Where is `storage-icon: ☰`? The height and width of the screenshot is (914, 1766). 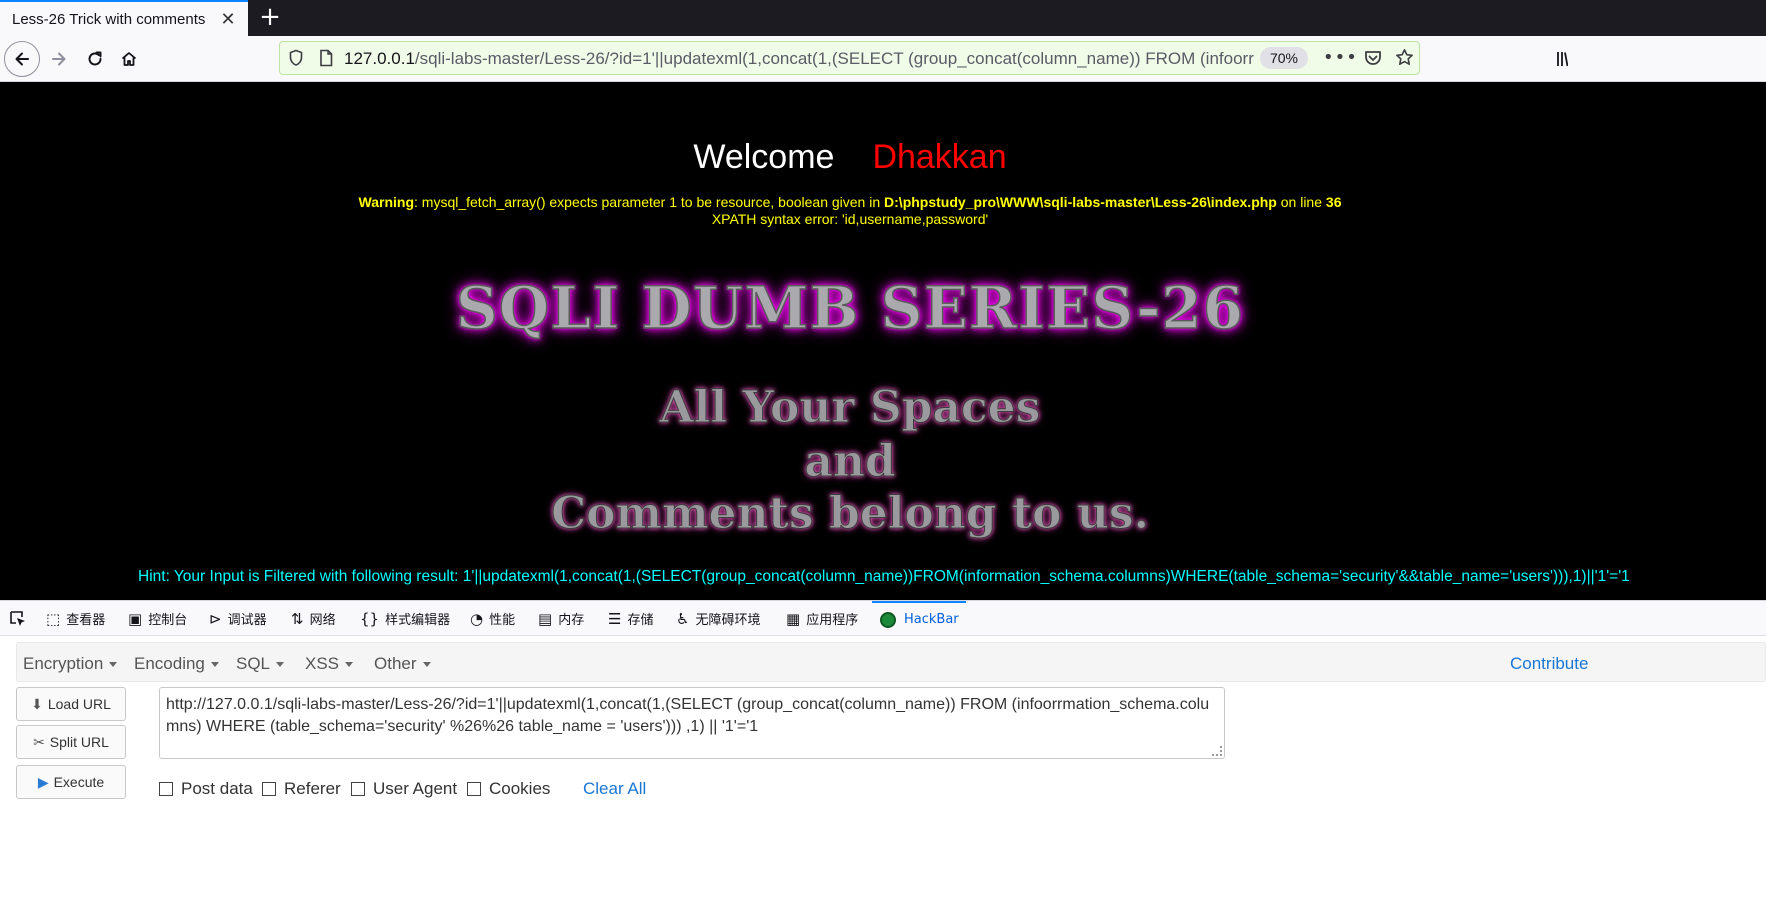
storage-icon: ☰ is located at coordinates (615, 618).